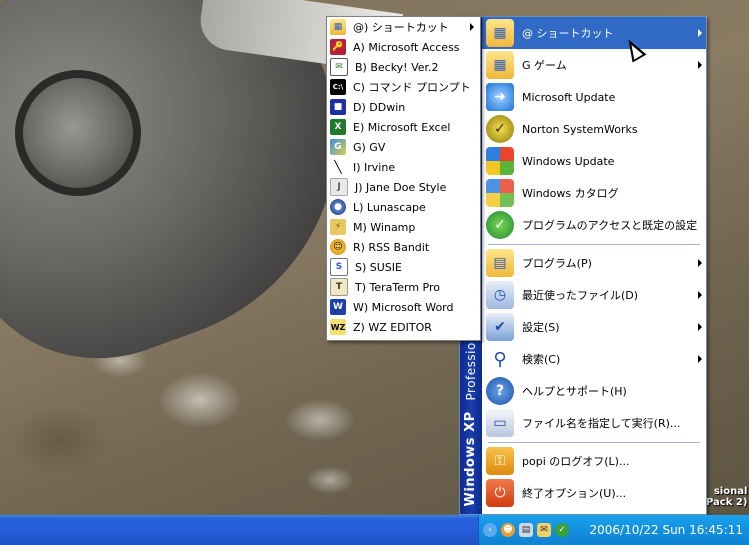  I want to click on menu-item-program-defaults: ✓ プログラムのアクセスと既定の設定, so click(594, 225).